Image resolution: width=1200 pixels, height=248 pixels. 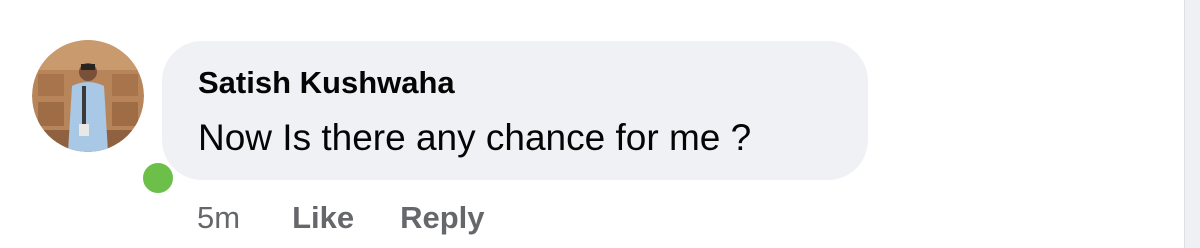 I want to click on avatar-photo, so click(x=88, y=96).